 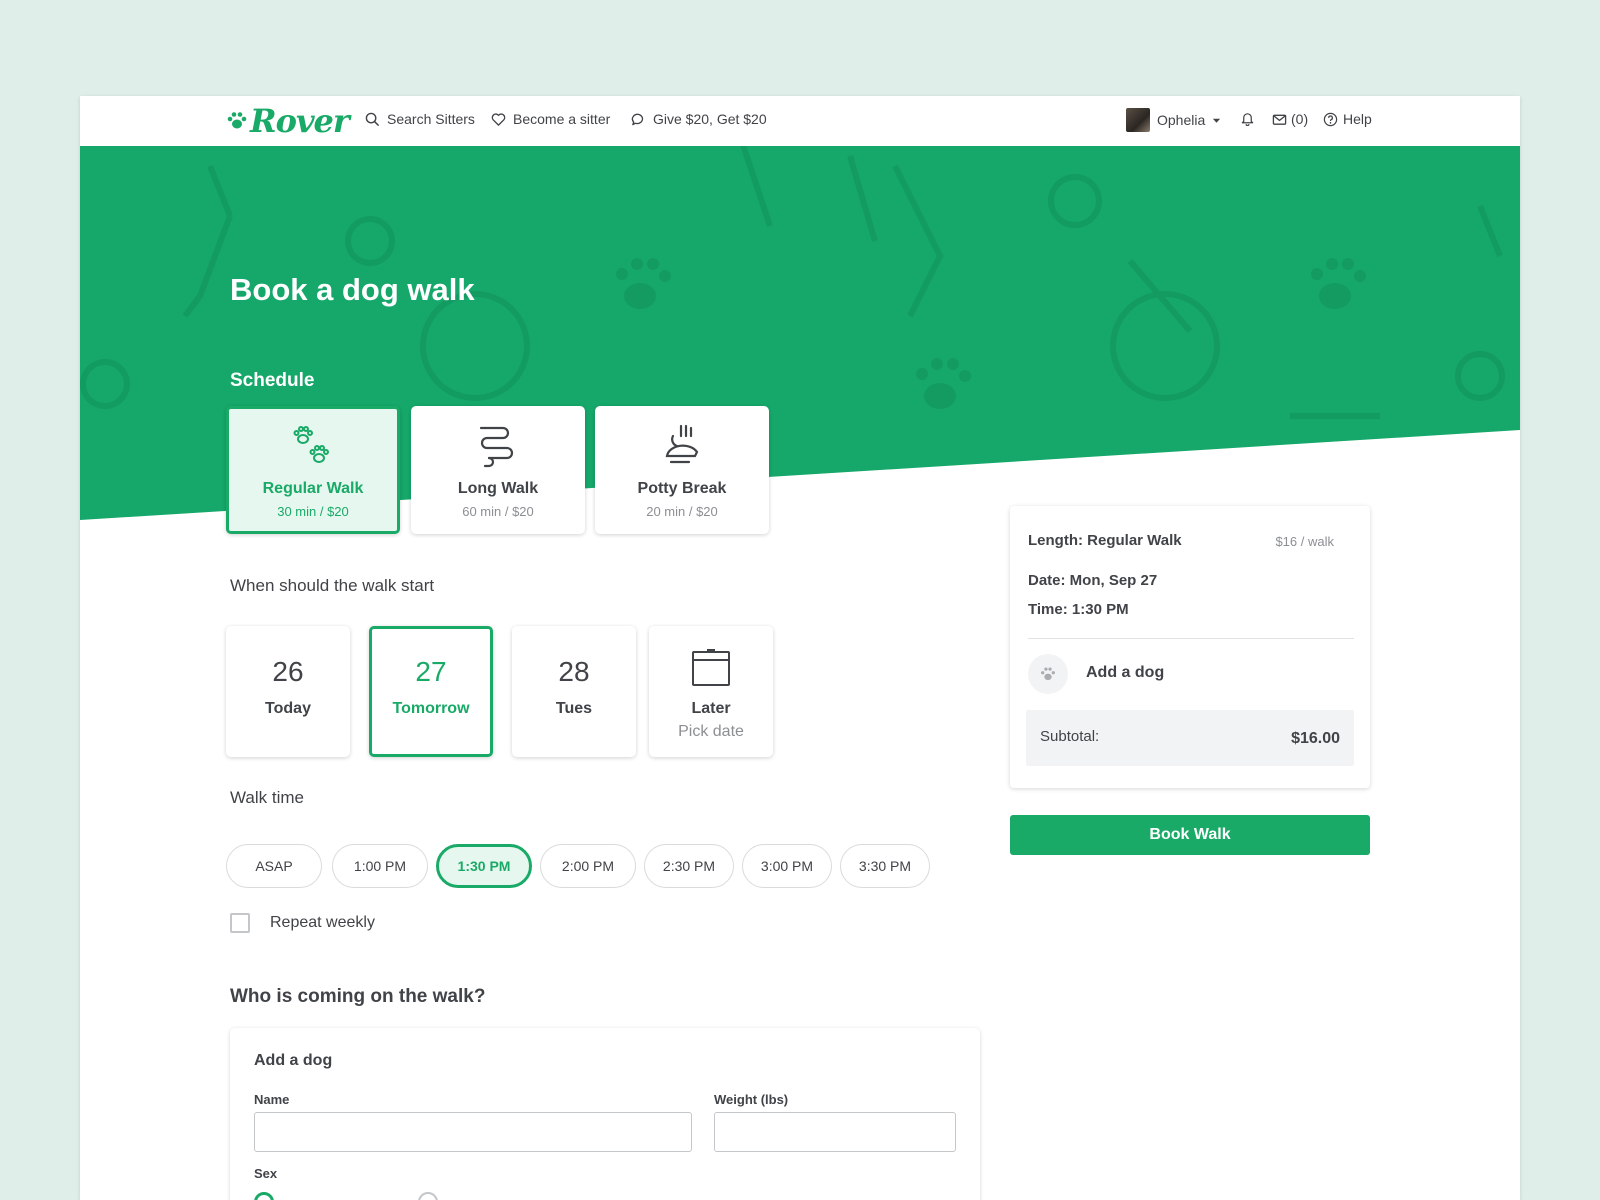 What do you see at coordinates (313, 511) in the screenshot?
I see `service-detail: 30 min / $20` at bounding box center [313, 511].